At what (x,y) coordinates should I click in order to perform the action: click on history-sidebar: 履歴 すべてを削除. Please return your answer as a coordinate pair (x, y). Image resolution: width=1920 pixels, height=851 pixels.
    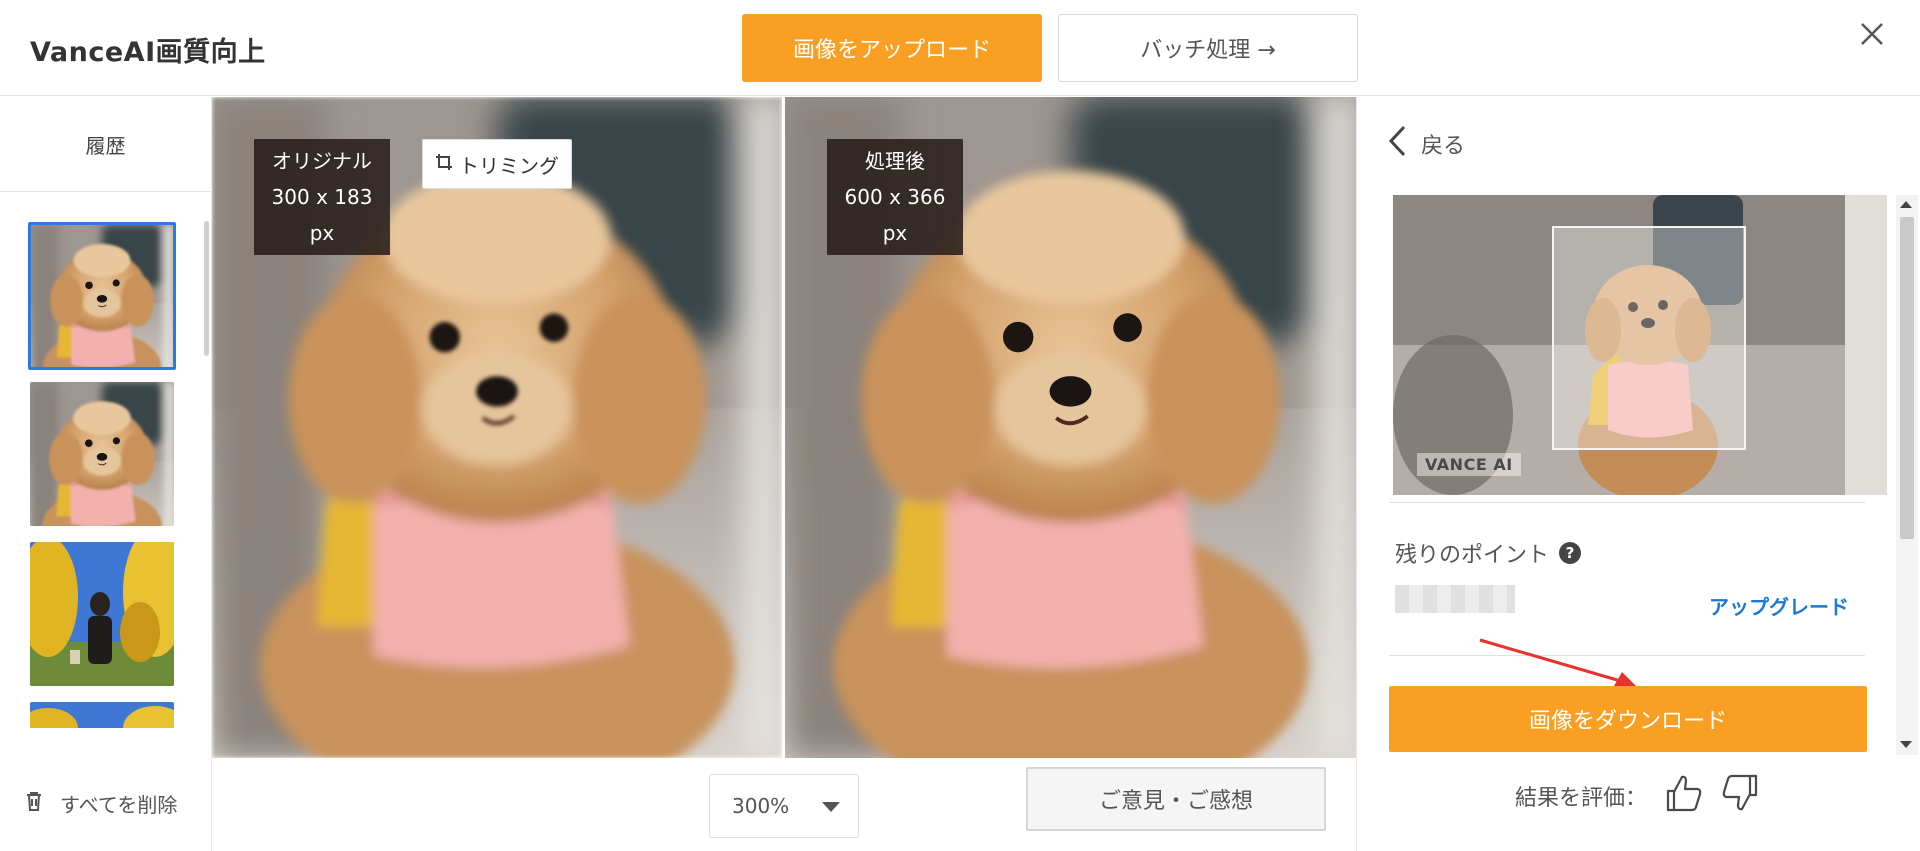
    Looking at the image, I should click on (106, 474).